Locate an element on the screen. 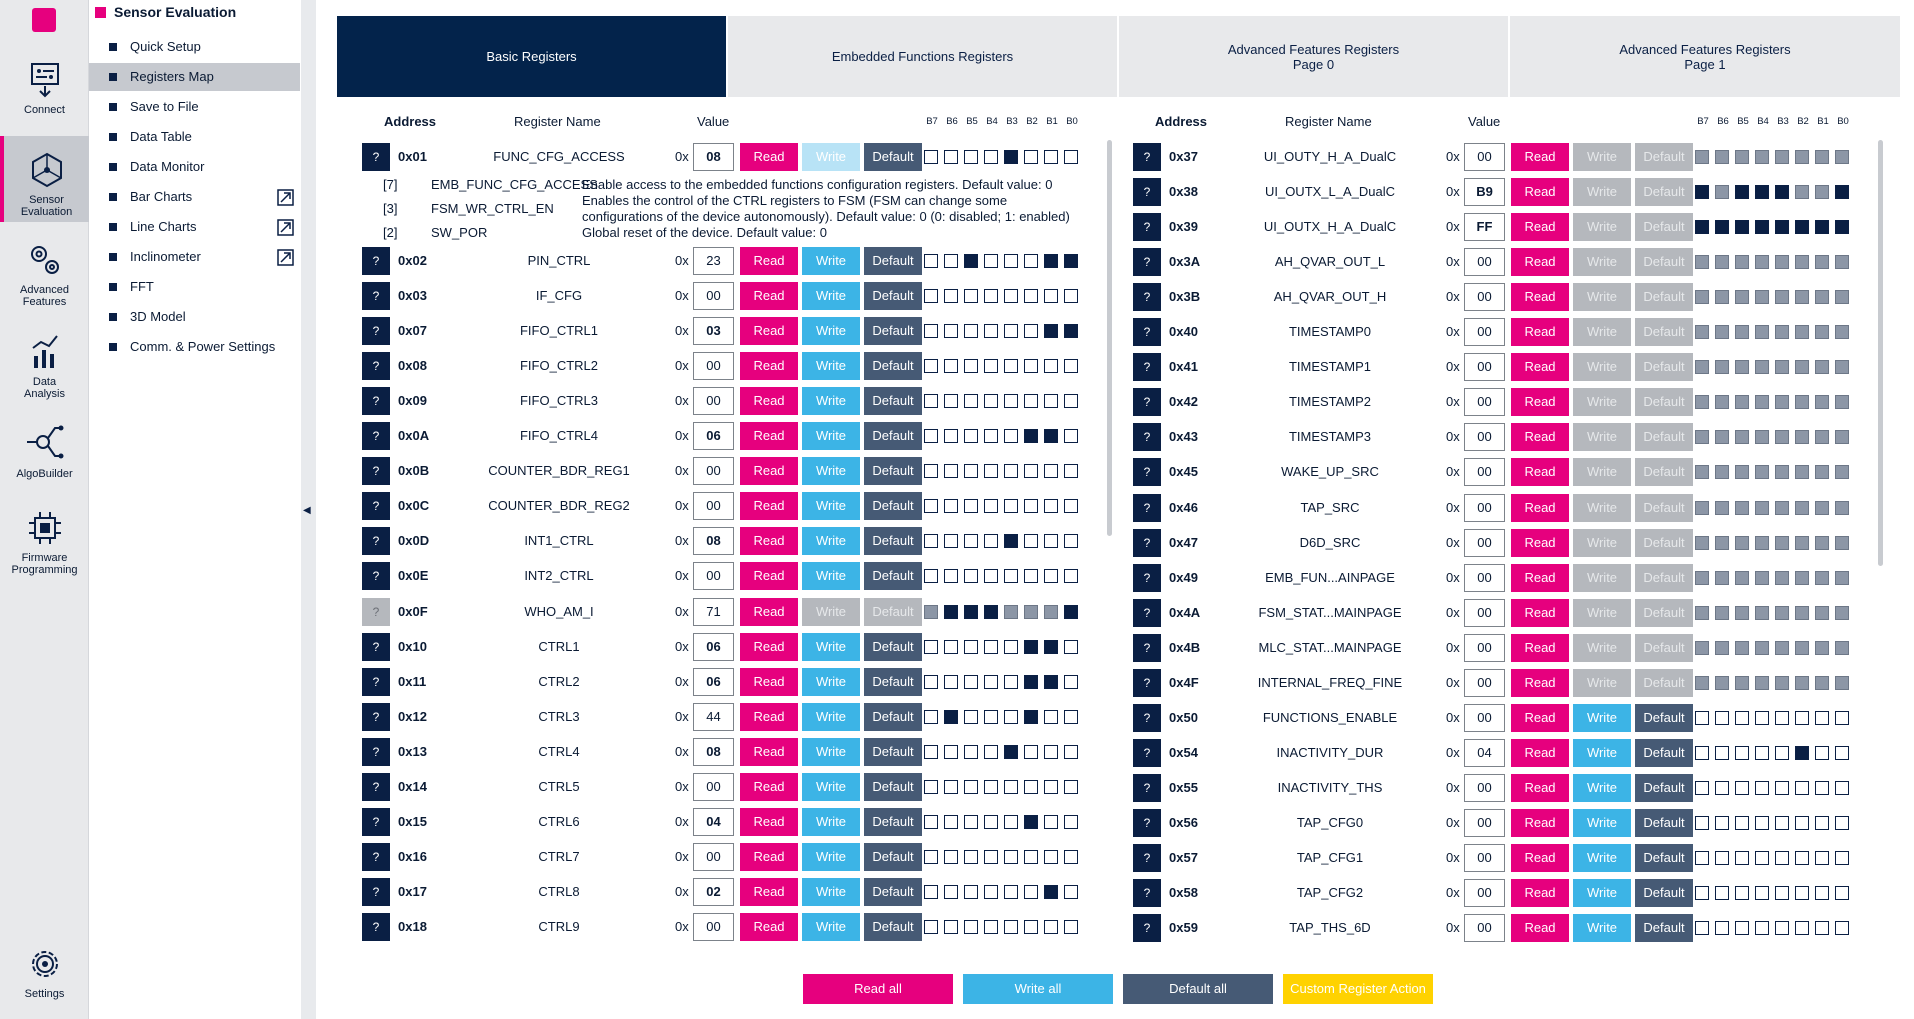 The height and width of the screenshot is (1019, 1914). app-logo is located at coordinates (44, 20).